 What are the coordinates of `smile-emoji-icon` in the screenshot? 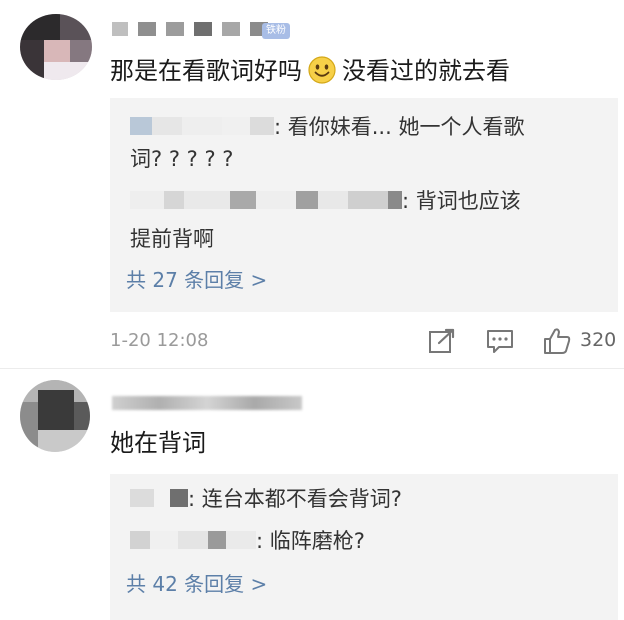 It's located at (322, 70).